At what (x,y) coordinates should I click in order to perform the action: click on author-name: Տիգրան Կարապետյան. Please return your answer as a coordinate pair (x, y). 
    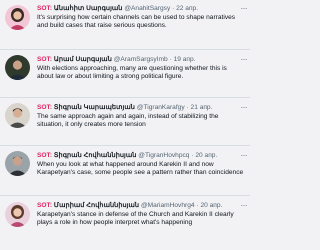
    Looking at the image, I should click on (94, 107).